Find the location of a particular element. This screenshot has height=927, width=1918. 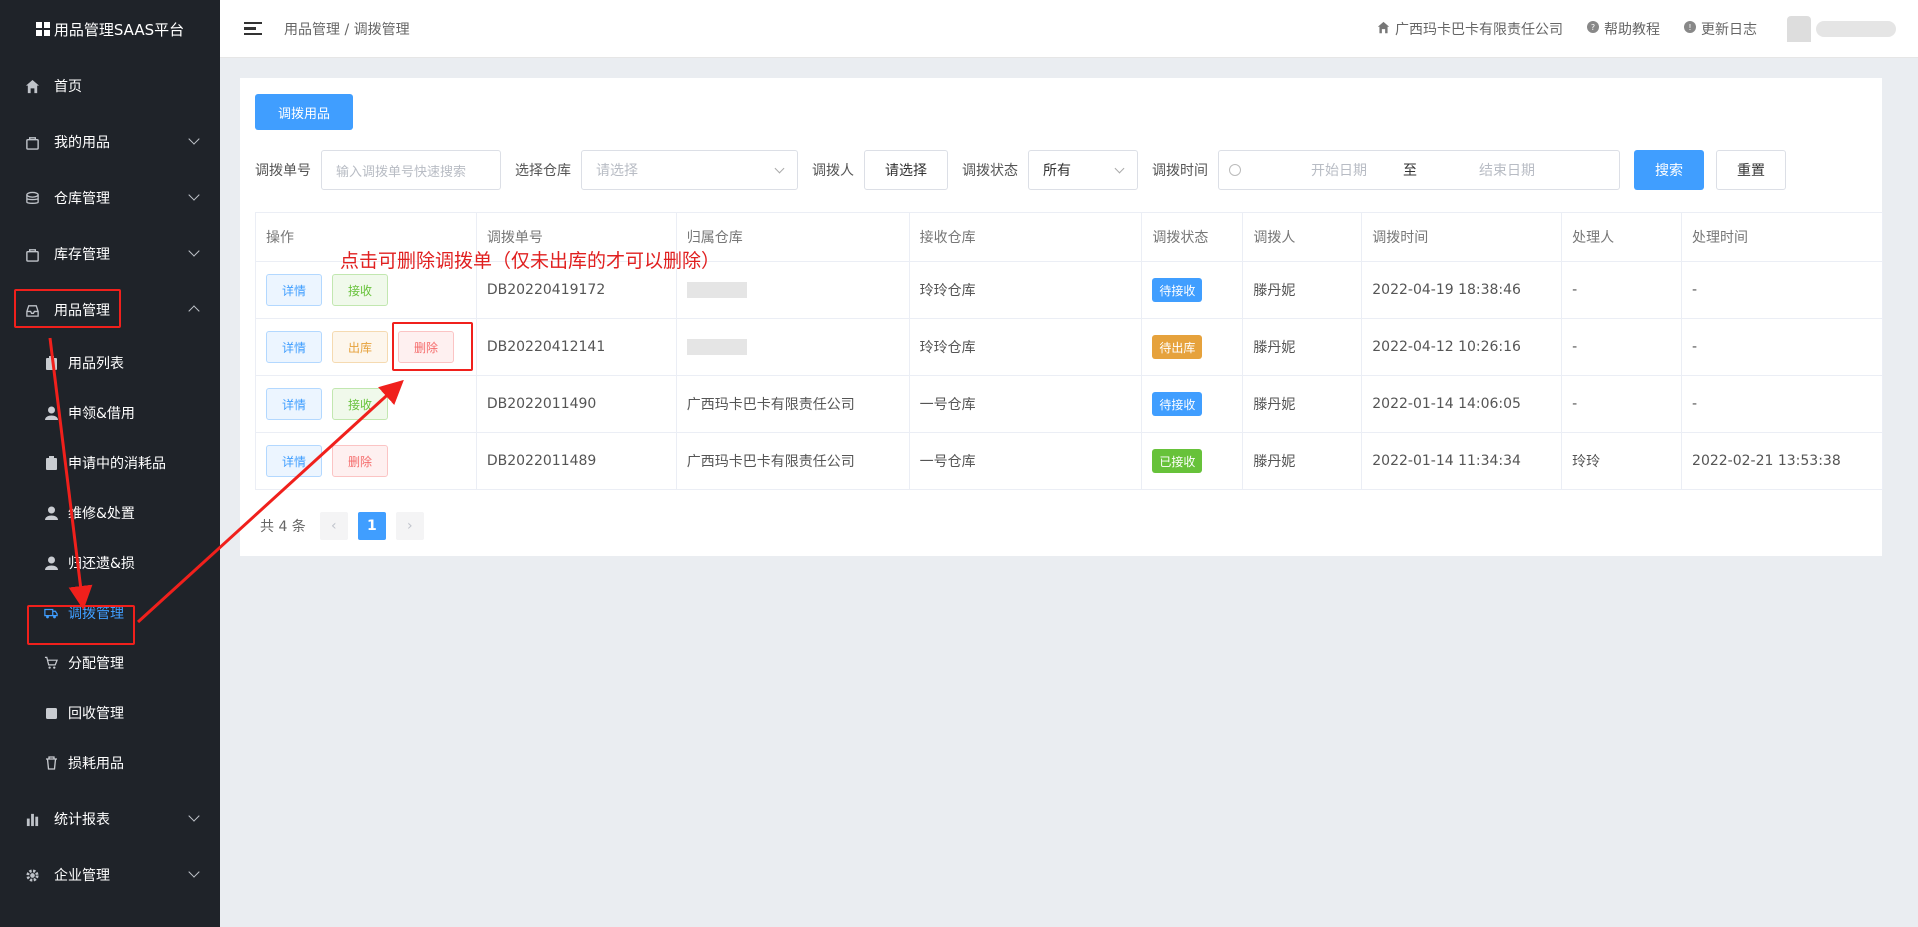

chevron-up-icon is located at coordinates (194, 311).